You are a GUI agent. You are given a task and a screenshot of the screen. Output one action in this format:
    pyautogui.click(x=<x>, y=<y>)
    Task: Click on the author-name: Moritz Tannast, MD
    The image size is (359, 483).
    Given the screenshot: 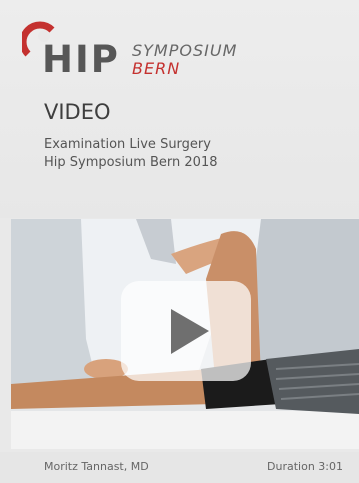 What is the action you would take?
    pyautogui.click(x=96, y=466)
    